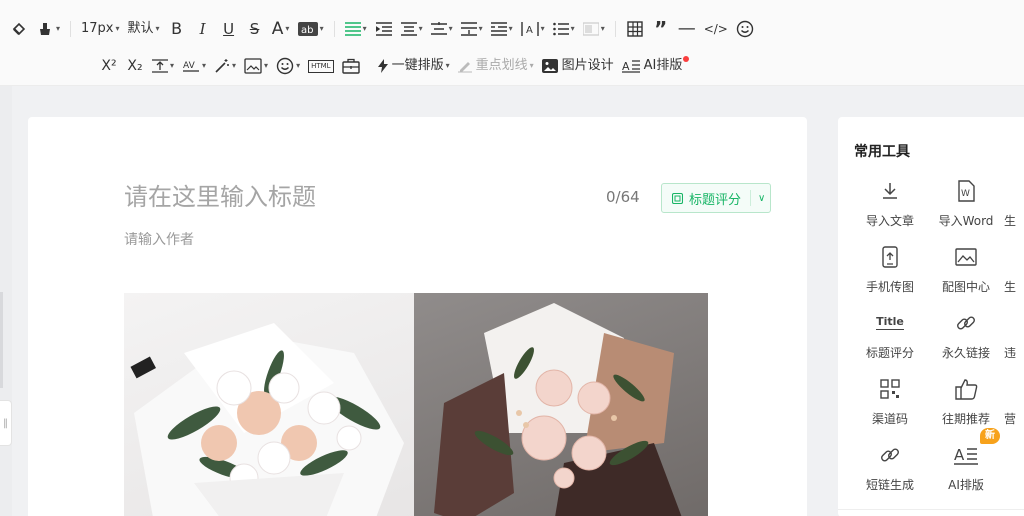 This screenshot has width=1024, height=516. I want to click on tool-image-center: 配图中心, so click(966, 269).